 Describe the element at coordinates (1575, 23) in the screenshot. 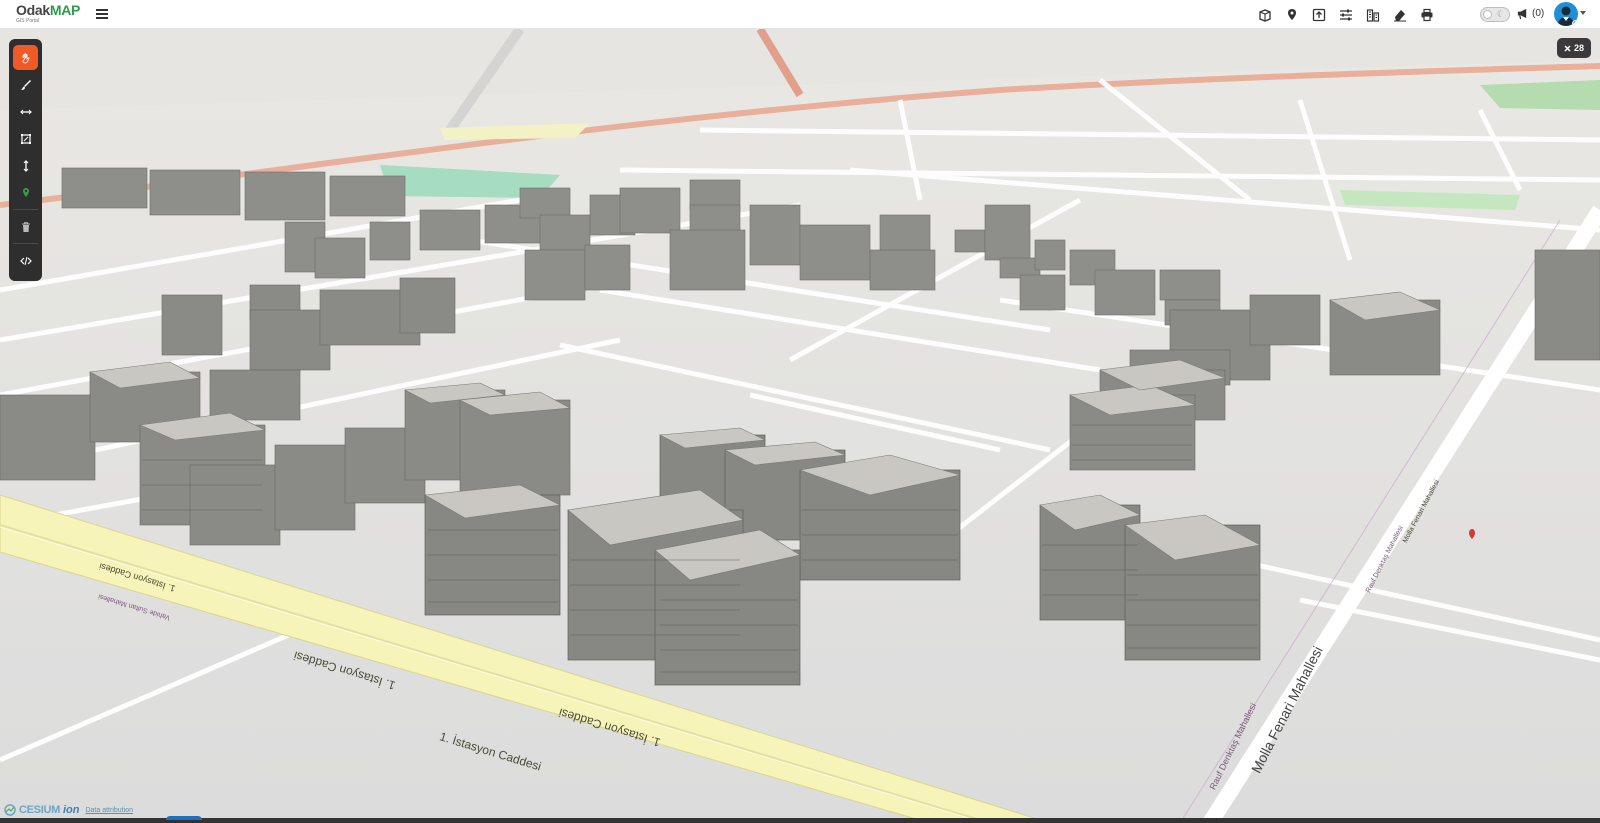

I see `online-status-dot` at that location.